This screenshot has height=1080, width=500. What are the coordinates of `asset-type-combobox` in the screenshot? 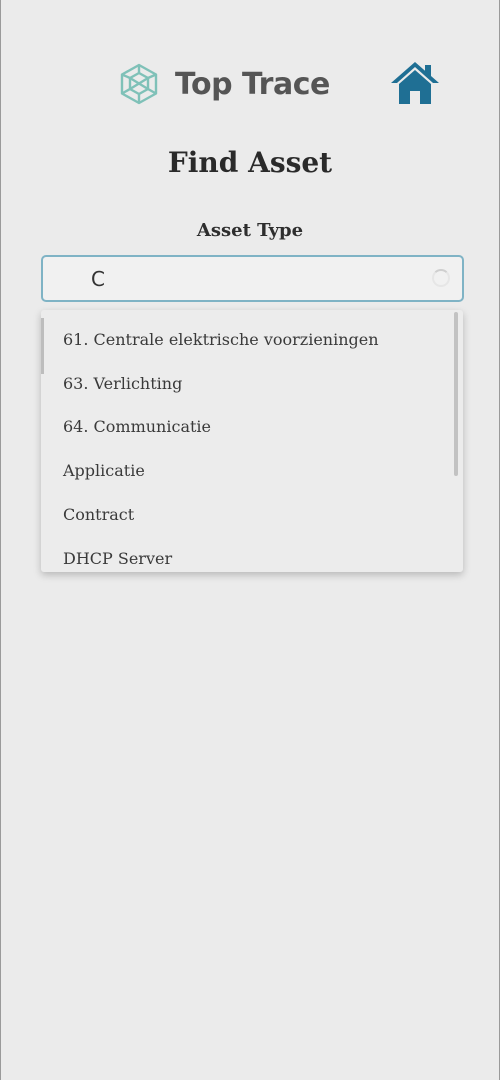 It's located at (252, 278).